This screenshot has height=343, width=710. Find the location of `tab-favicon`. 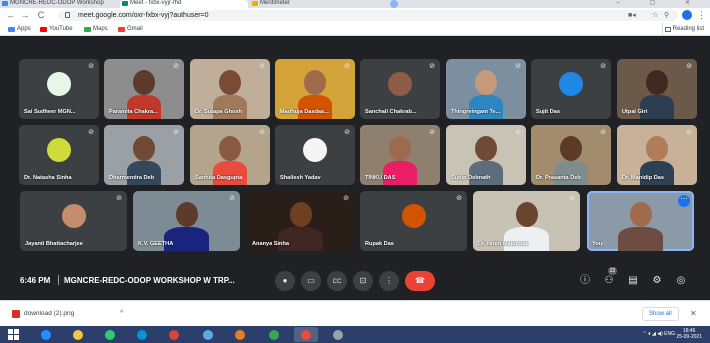

tab-favicon is located at coordinates (5, 3).